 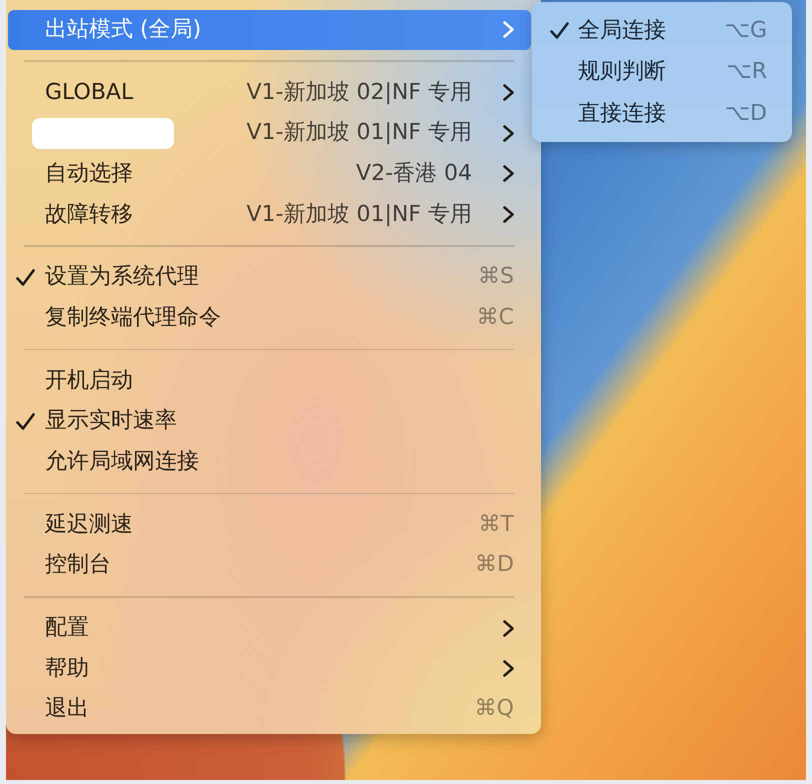 What do you see at coordinates (269, 277) in the screenshot?
I see `menu-item: 设置为系统代理 ⌘S` at bounding box center [269, 277].